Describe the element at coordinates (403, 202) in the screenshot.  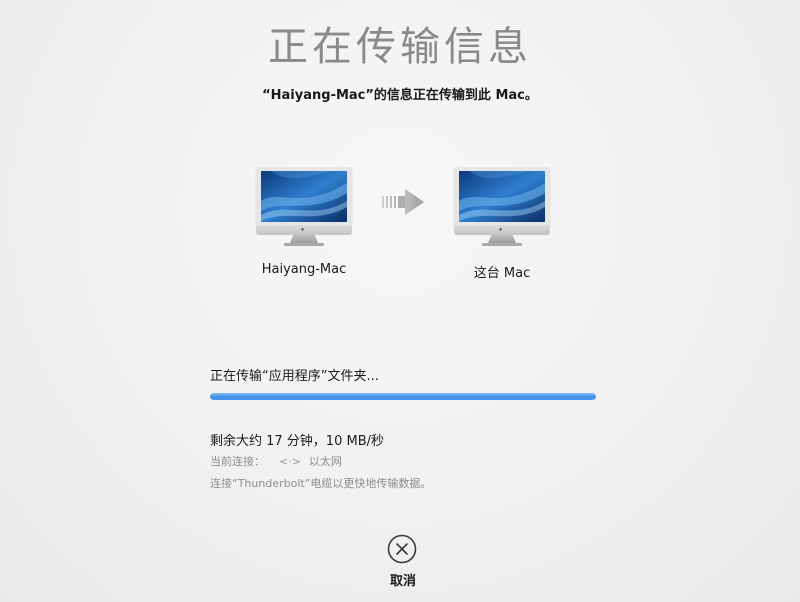
I see `transfer-arrow-icon` at that location.